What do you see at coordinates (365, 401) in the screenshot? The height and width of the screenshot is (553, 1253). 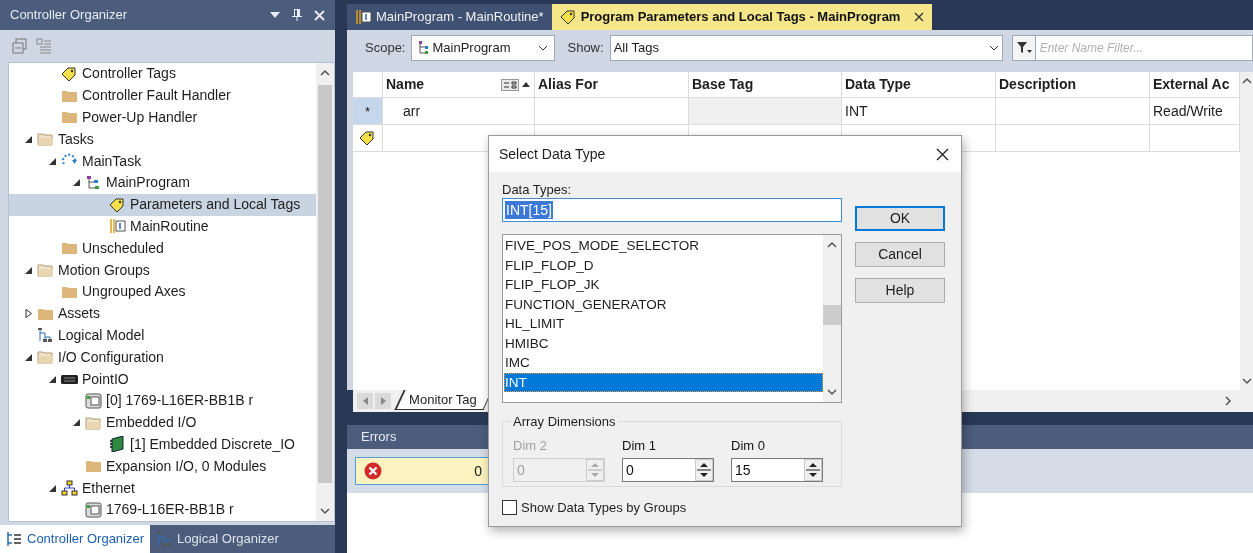 I see `scroll-left-button` at bounding box center [365, 401].